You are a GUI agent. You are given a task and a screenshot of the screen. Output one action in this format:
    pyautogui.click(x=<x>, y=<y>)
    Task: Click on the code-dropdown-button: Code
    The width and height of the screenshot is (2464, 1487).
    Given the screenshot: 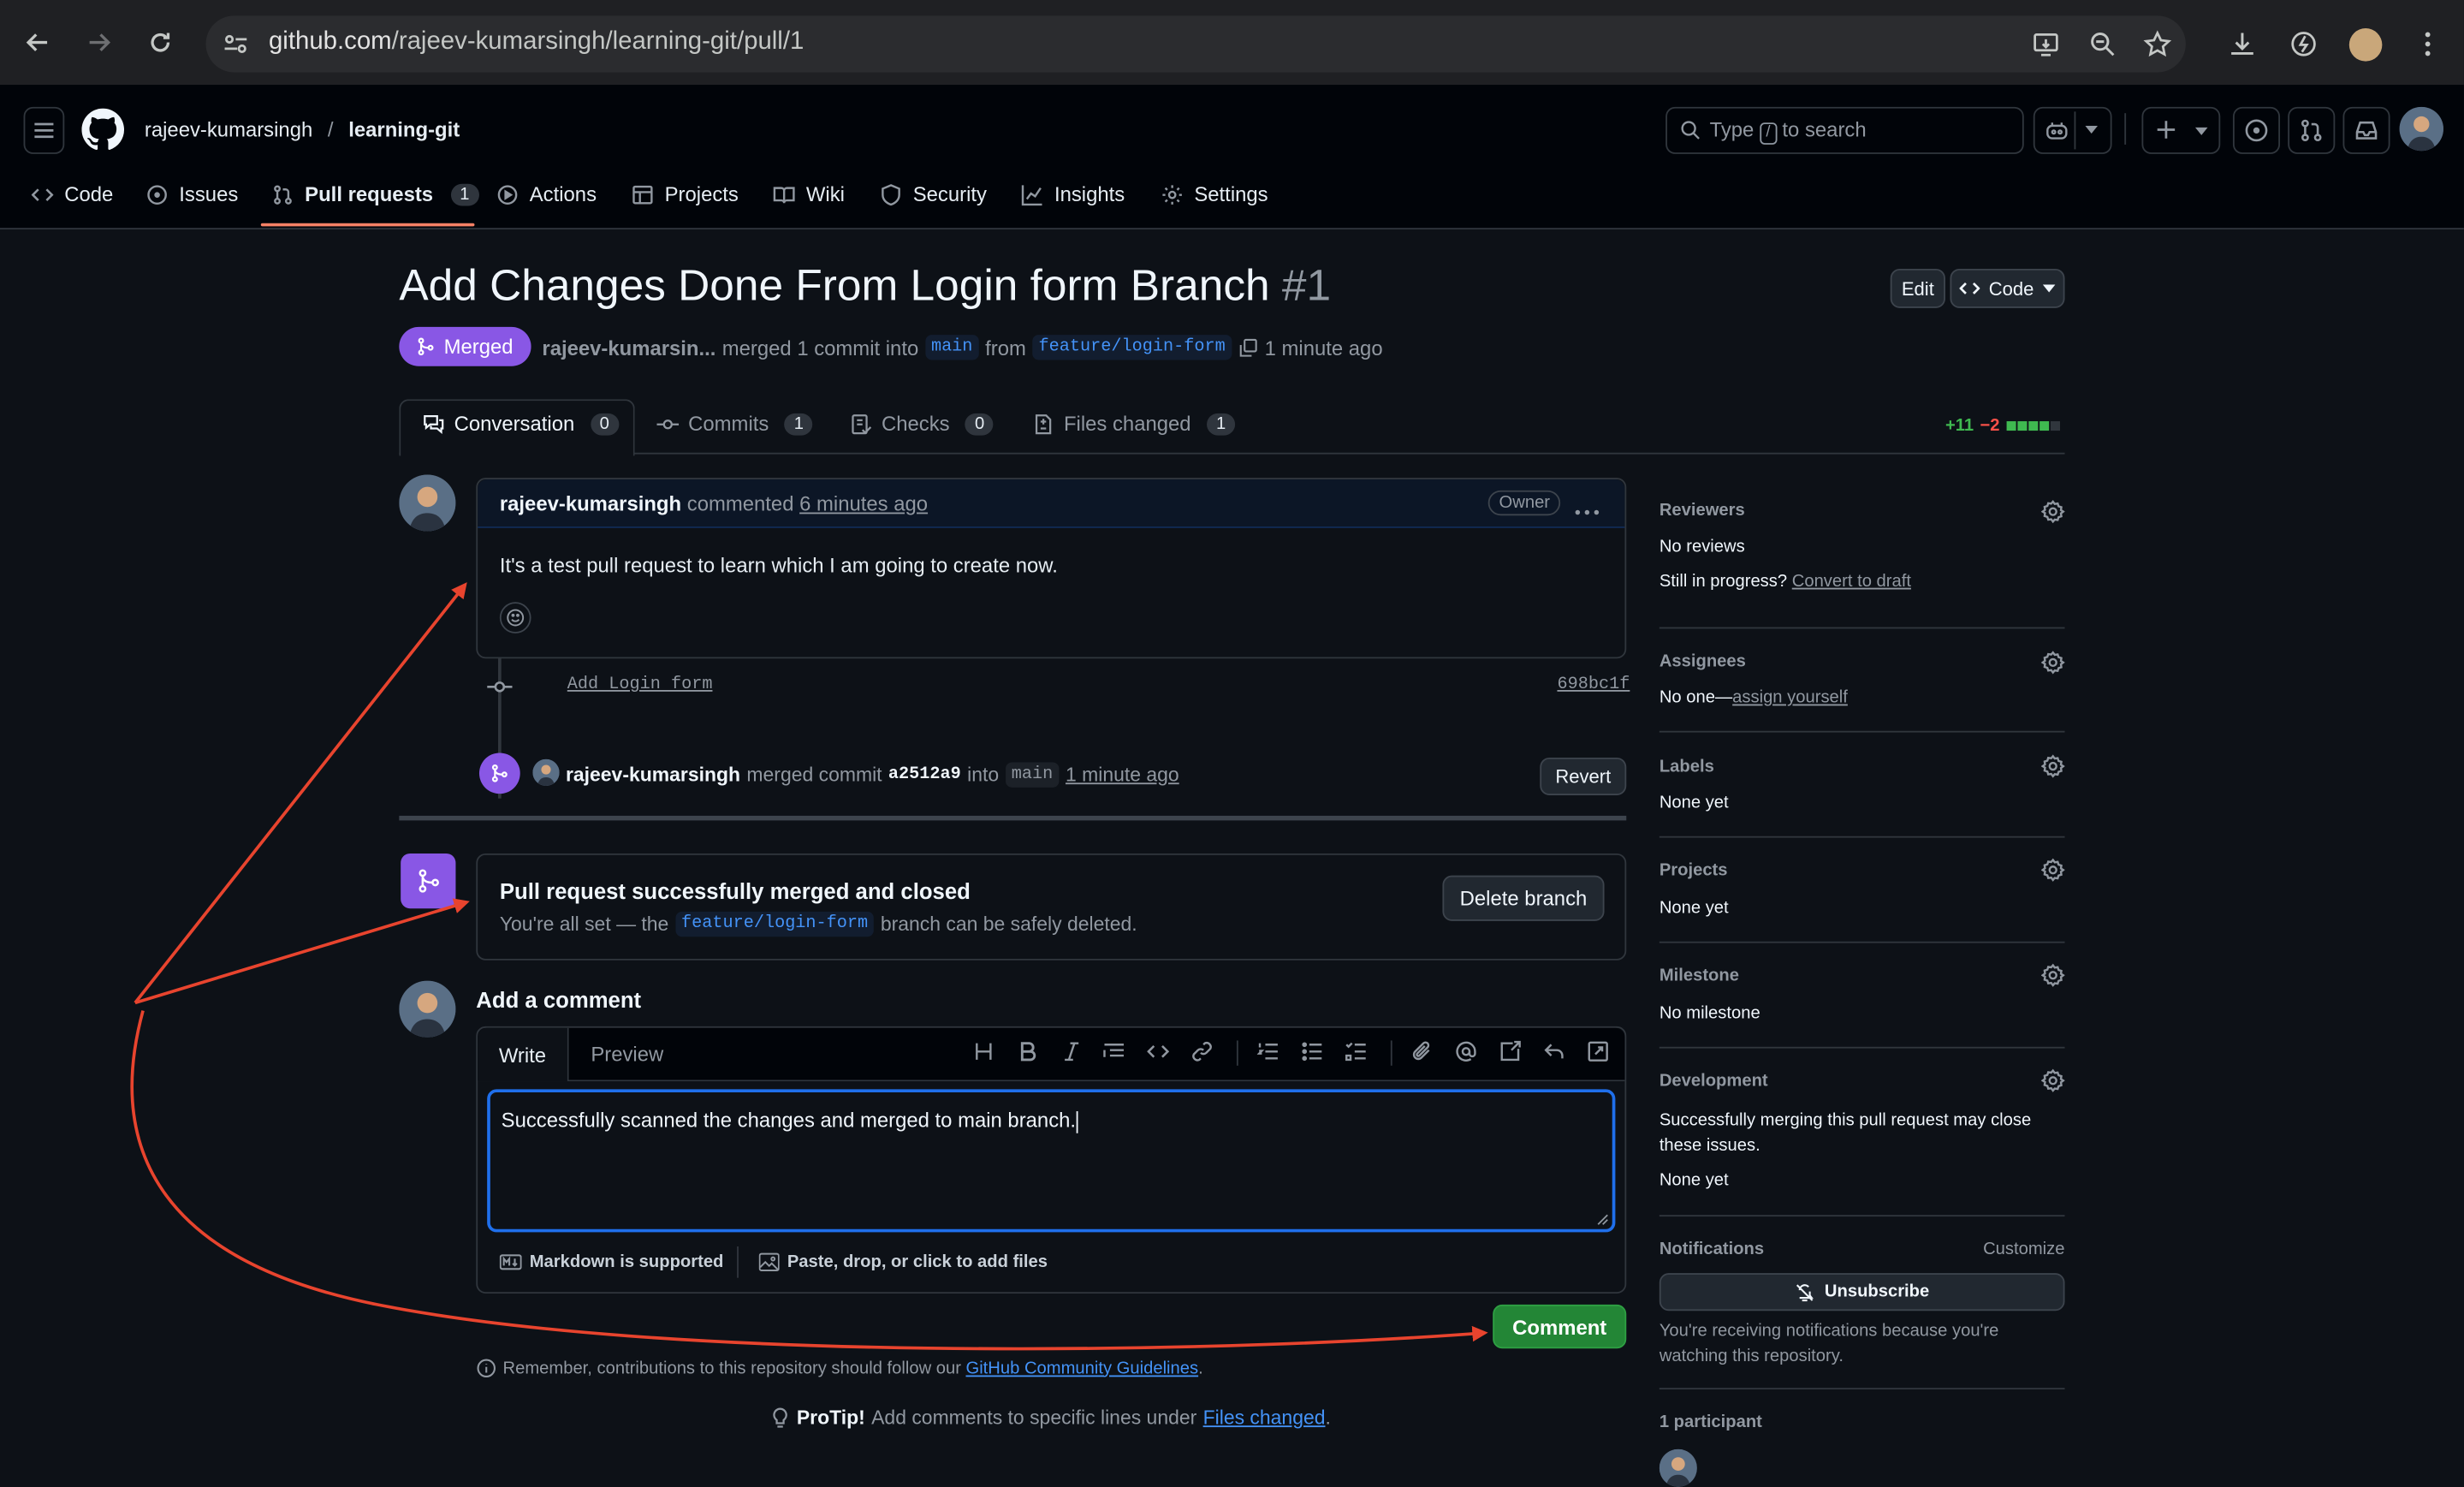 What is the action you would take?
    pyautogui.click(x=2007, y=288)
    